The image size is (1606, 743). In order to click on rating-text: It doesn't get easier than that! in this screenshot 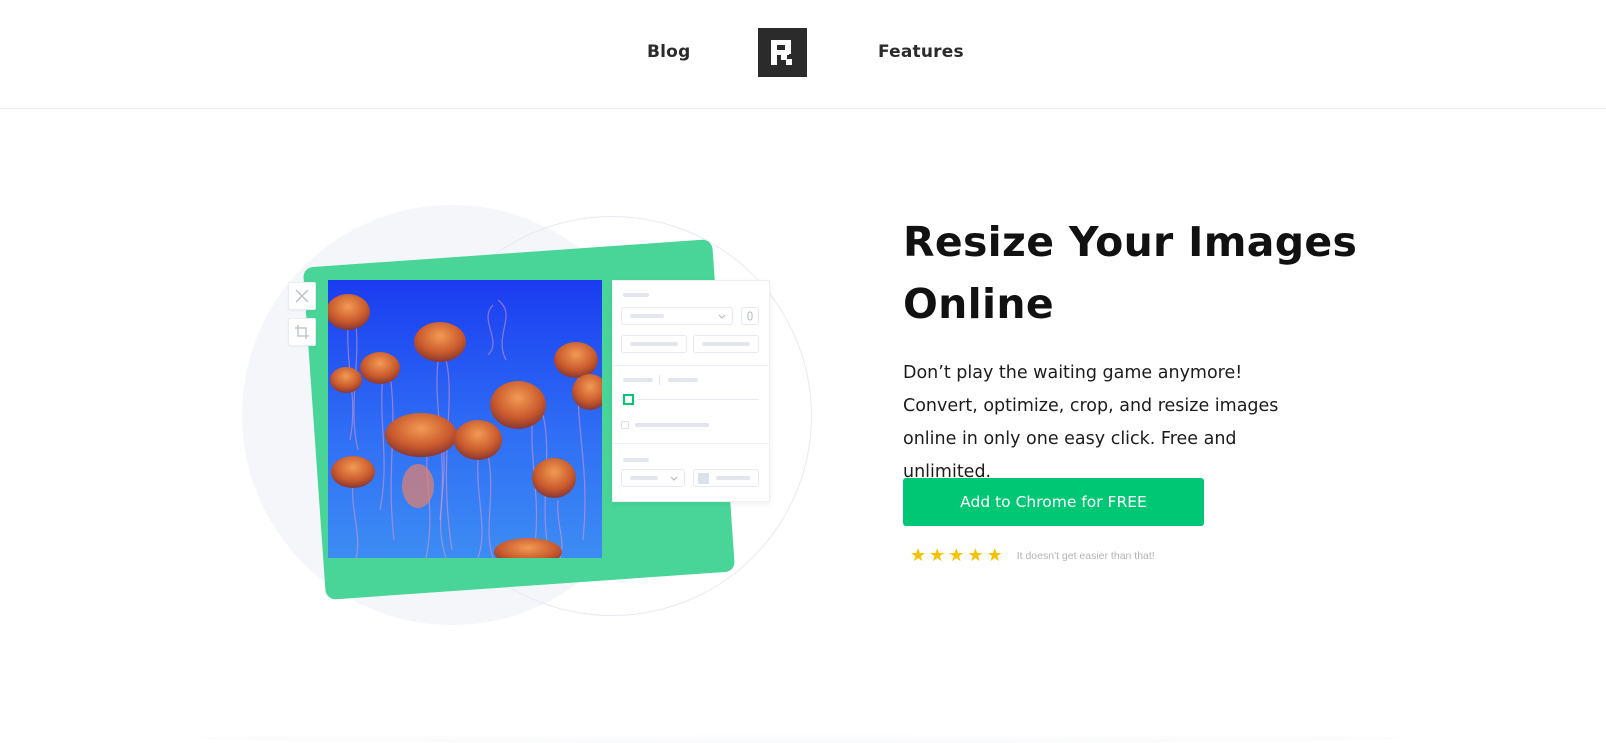, I will do `click(1085, 556)`.